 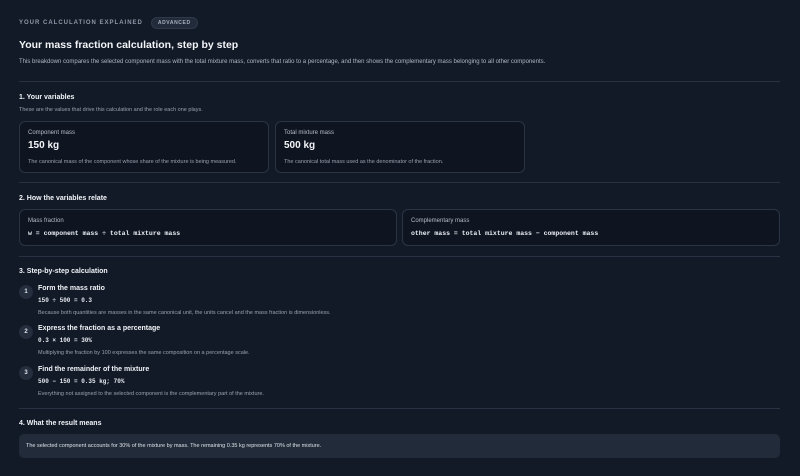 What do you see at coordinates (300, 145) in the screenshot?
I see `variable-value: 500 kg` at bounding box center [300, 145].